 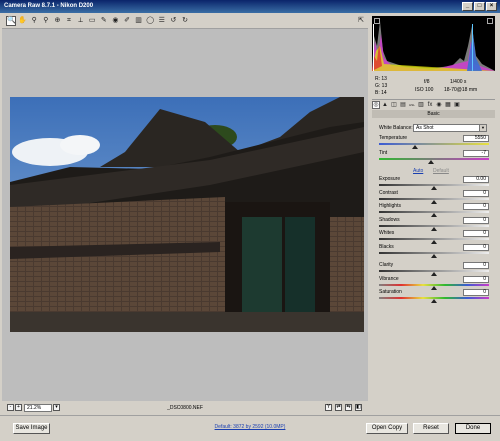 I want to click on tint-slider, so click(x=434, y=159).